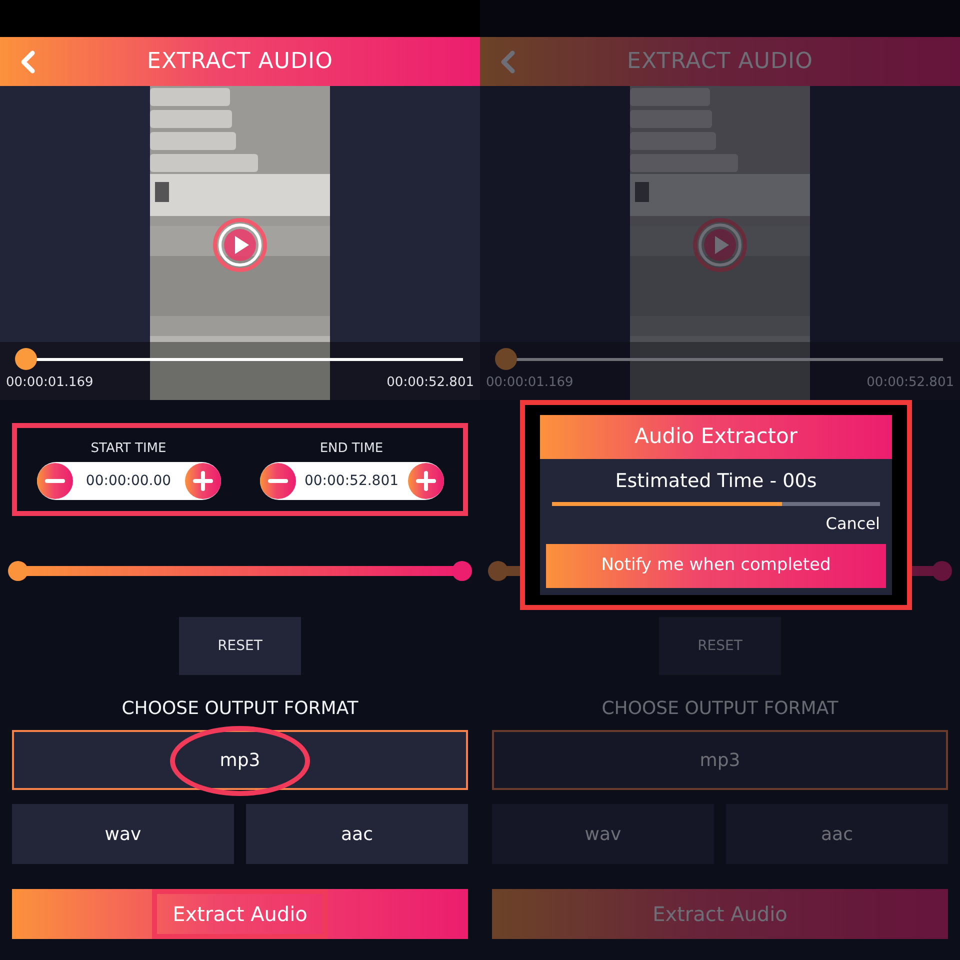 The height and width of the screenshot is (960, 960). I want to click on time-field: 00:00:52.801, so click(352, 481).